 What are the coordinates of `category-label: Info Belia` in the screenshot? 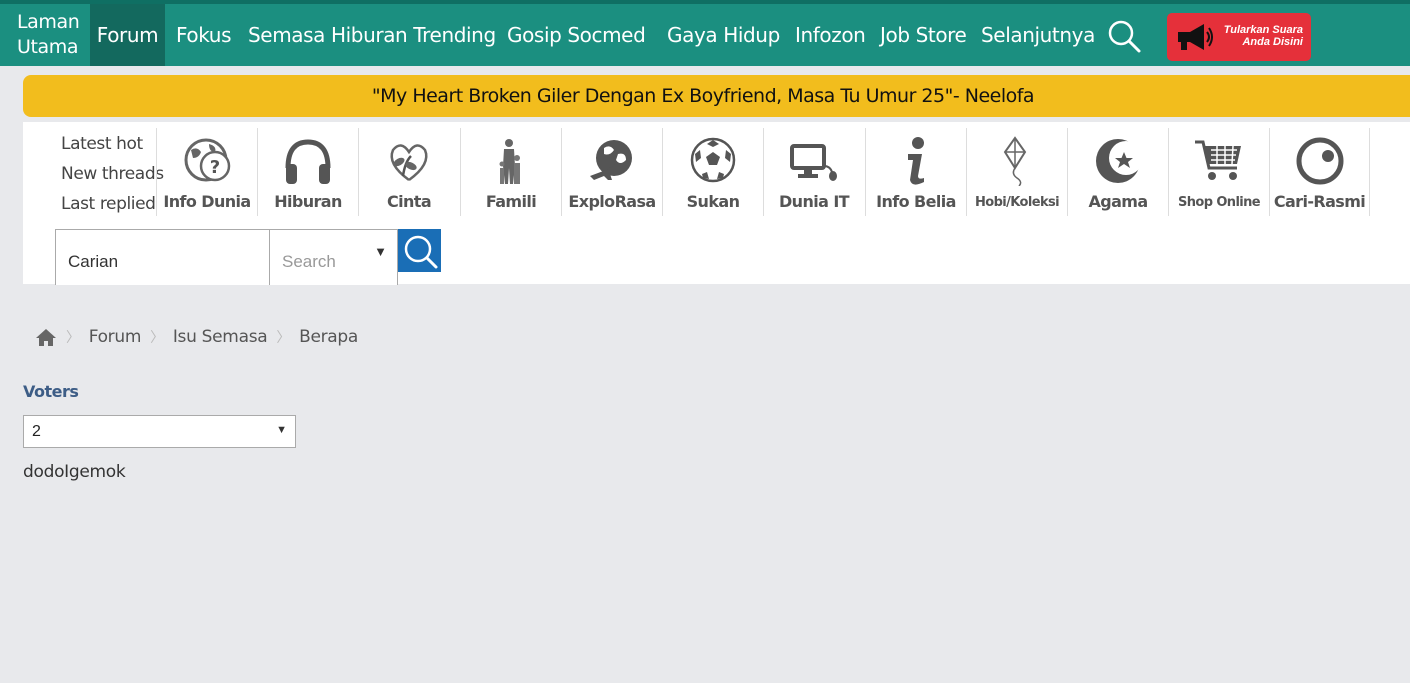 It's located at (916, 201).